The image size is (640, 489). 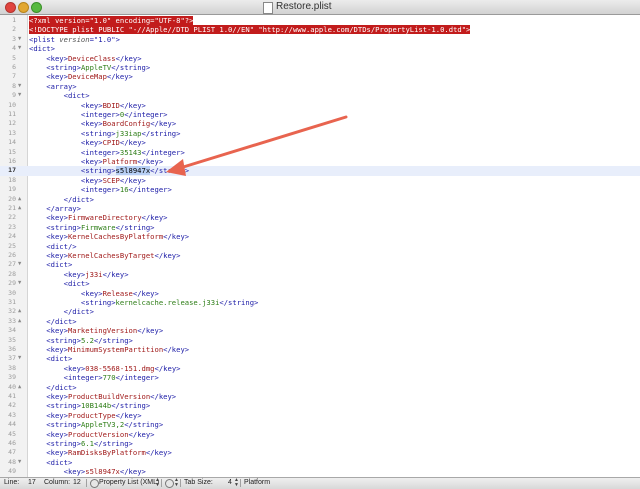 I want to click on arrow-head, so click(x=176, y=167).